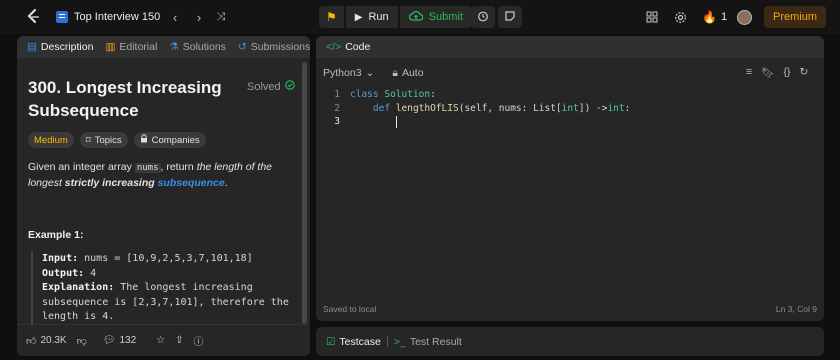  Describe the element at coordinates (191, 183) in the screenshot. I see `subsequence-link: subsequence` at that location.